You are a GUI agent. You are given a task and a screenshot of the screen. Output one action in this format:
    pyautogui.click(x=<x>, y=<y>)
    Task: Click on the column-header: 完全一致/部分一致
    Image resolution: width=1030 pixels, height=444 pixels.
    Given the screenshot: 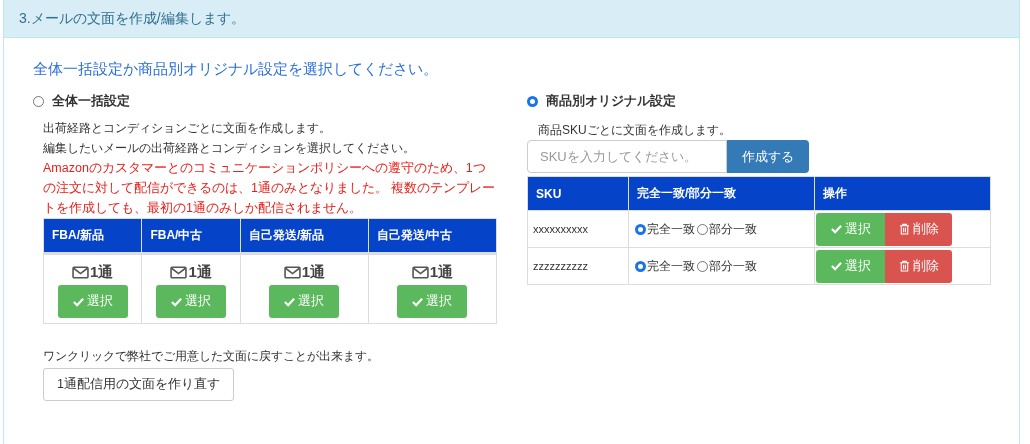 What is the action you would take?
    pyautogui.click(x=721, y=193)
    